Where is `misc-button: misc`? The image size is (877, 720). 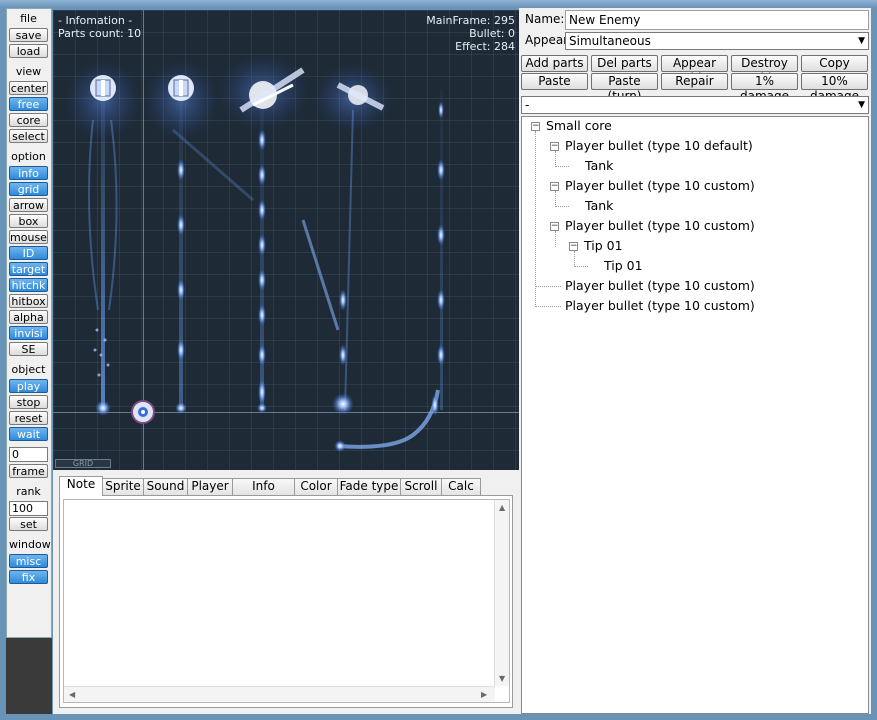 misc-button: misc is located at coordinates (28, 561).